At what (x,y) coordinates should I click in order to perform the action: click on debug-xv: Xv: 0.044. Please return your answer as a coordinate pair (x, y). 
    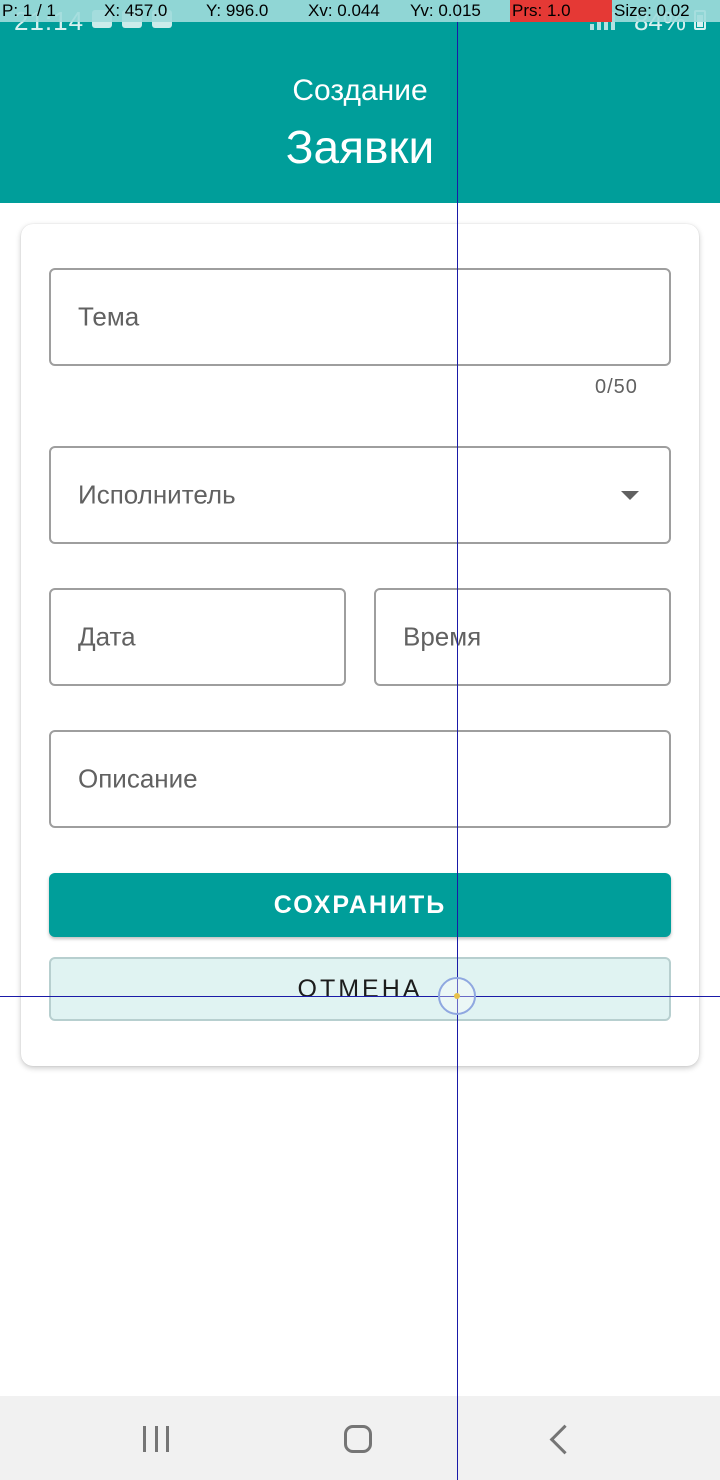
    Looking at the image, I should click on (357, 11).